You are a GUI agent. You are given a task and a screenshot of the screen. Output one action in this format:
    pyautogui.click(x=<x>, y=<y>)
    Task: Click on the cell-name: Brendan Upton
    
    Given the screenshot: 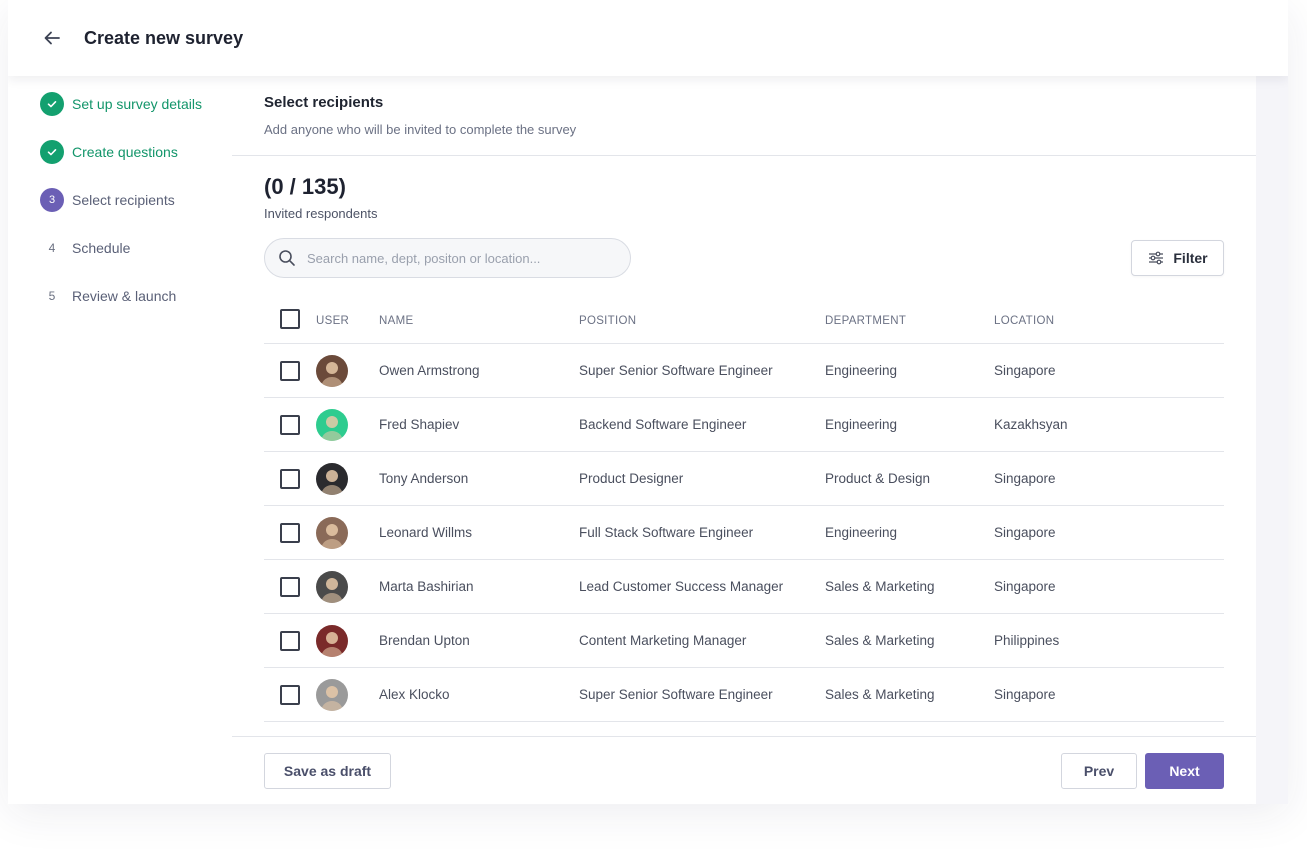 What is the action you would take?
    pyautogui.click(x=424, y=640)
    